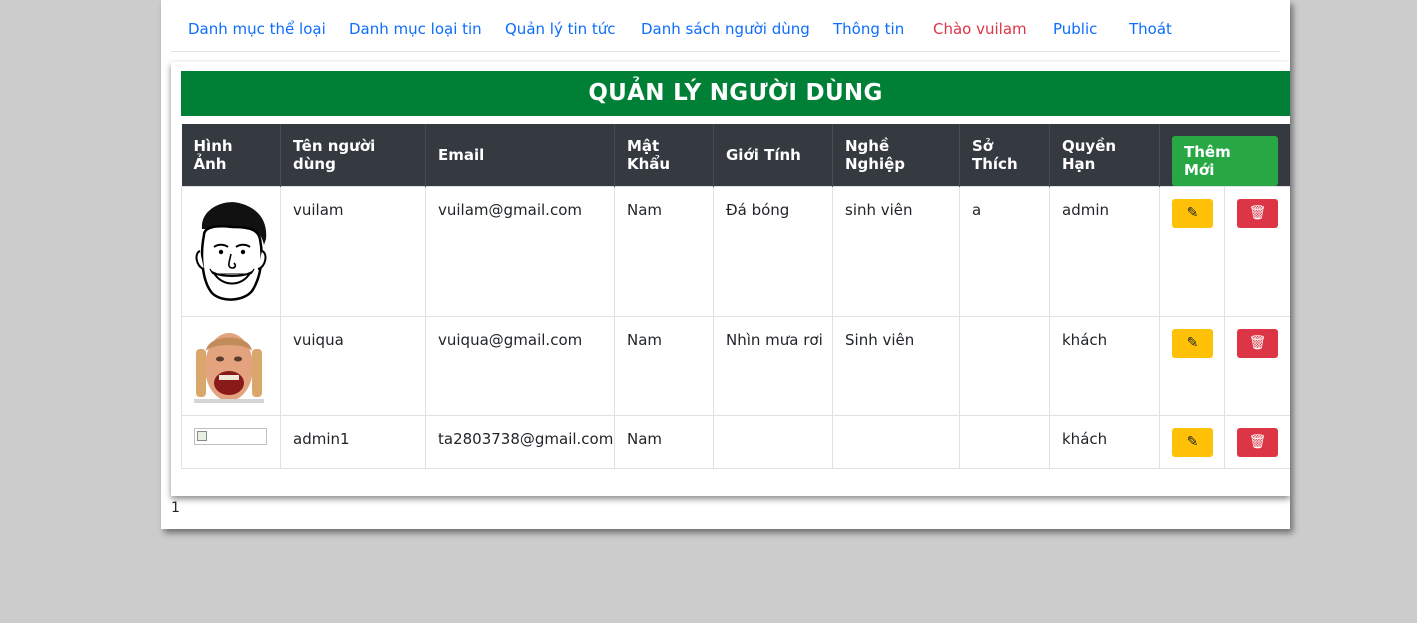 The width and height of the screenshot is (1417, 623). What do you see at coordinates (896, 366) in the screenshot?
I see `job-cell: Sinh viên` at bounding box center [896, 366].